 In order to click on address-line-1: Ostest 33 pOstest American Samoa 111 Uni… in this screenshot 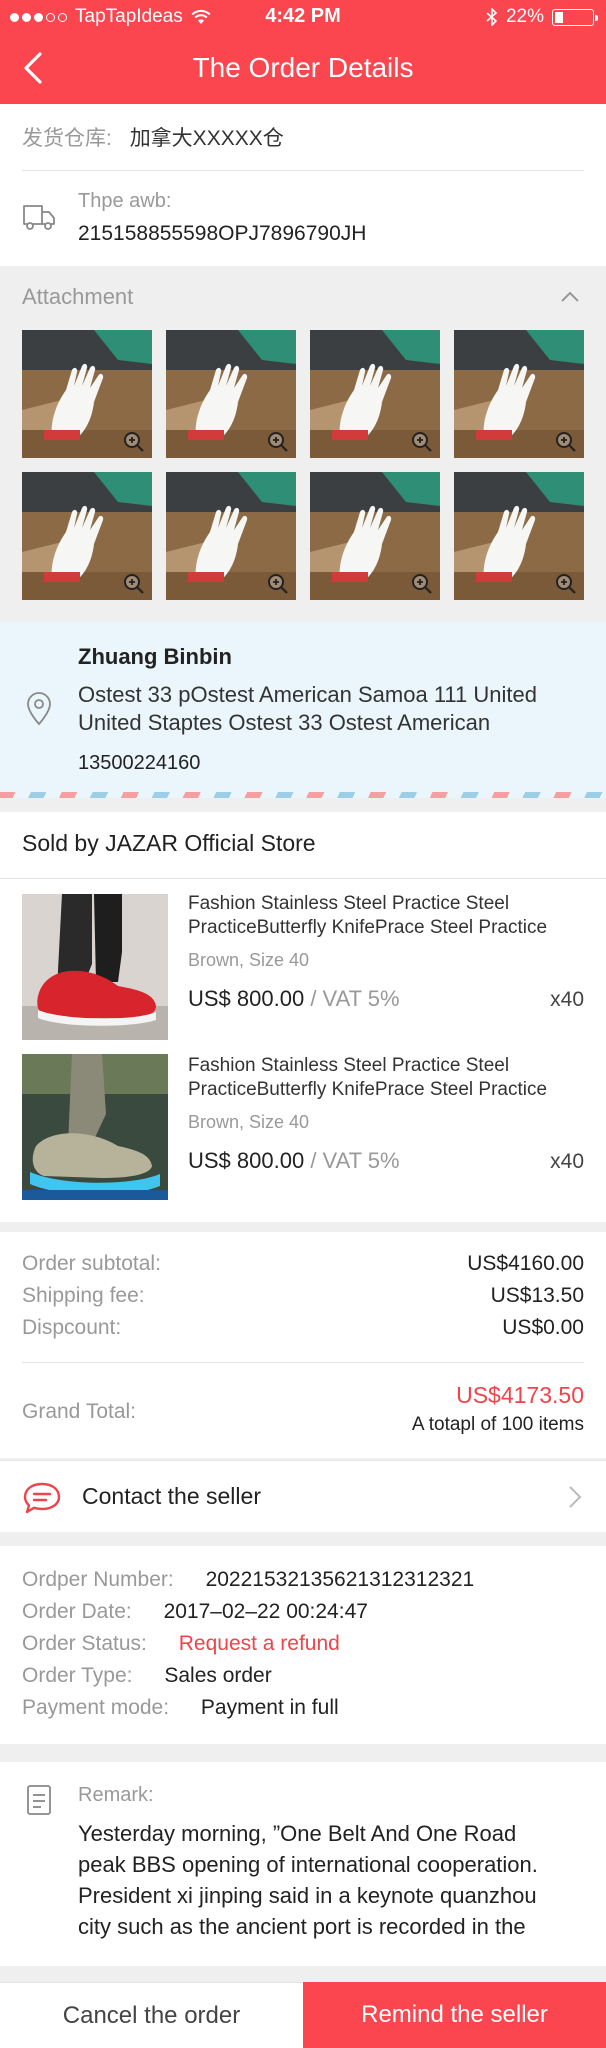, I will do `click(307, 694)`.